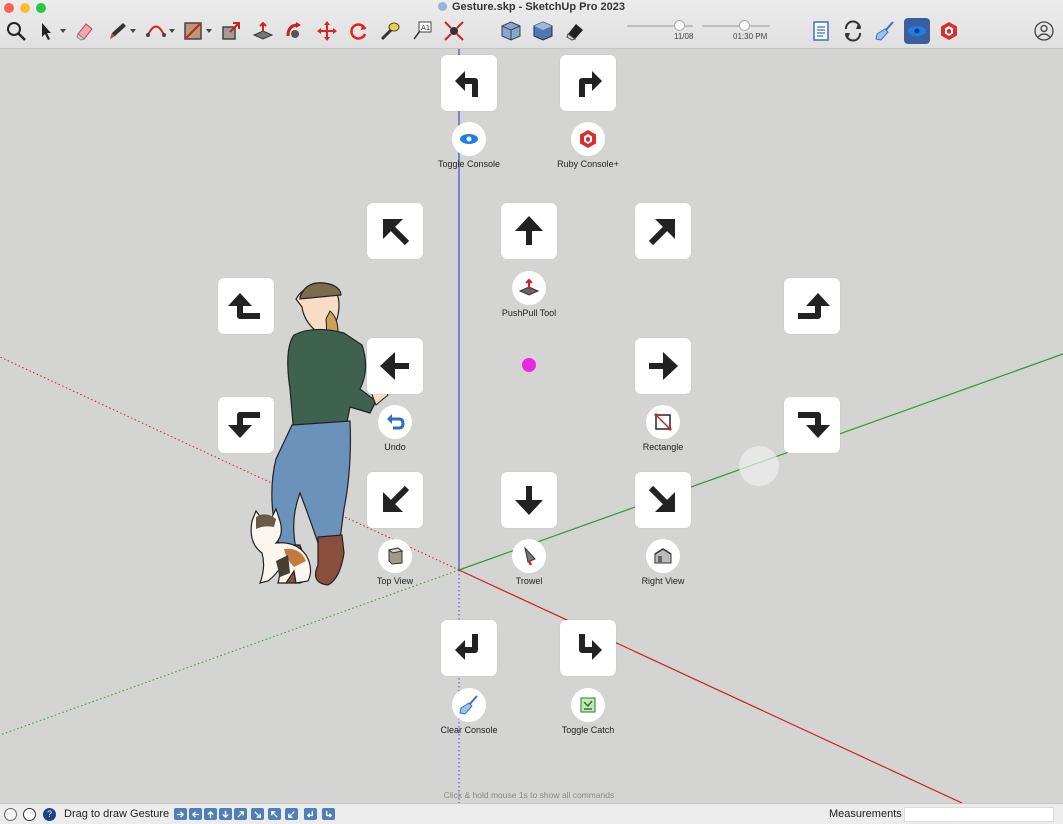  Describe the element at coordinates (529, 500) in the screenshot. I see `gesture-down` at that location.